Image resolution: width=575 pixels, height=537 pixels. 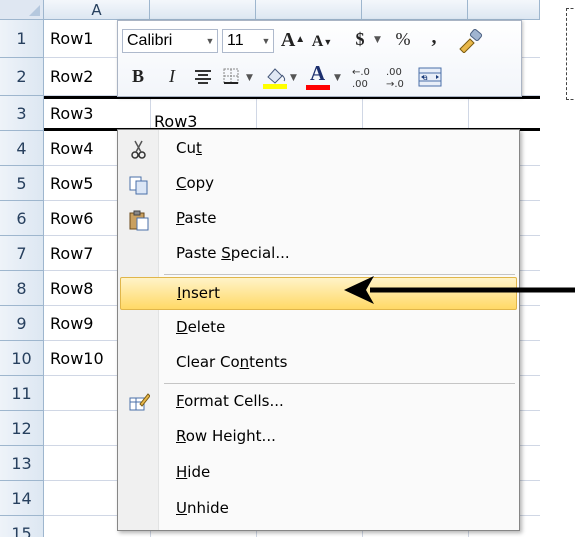 I want to click on increase-decimal-button: ←.0.00, so click(x=364, y=77).